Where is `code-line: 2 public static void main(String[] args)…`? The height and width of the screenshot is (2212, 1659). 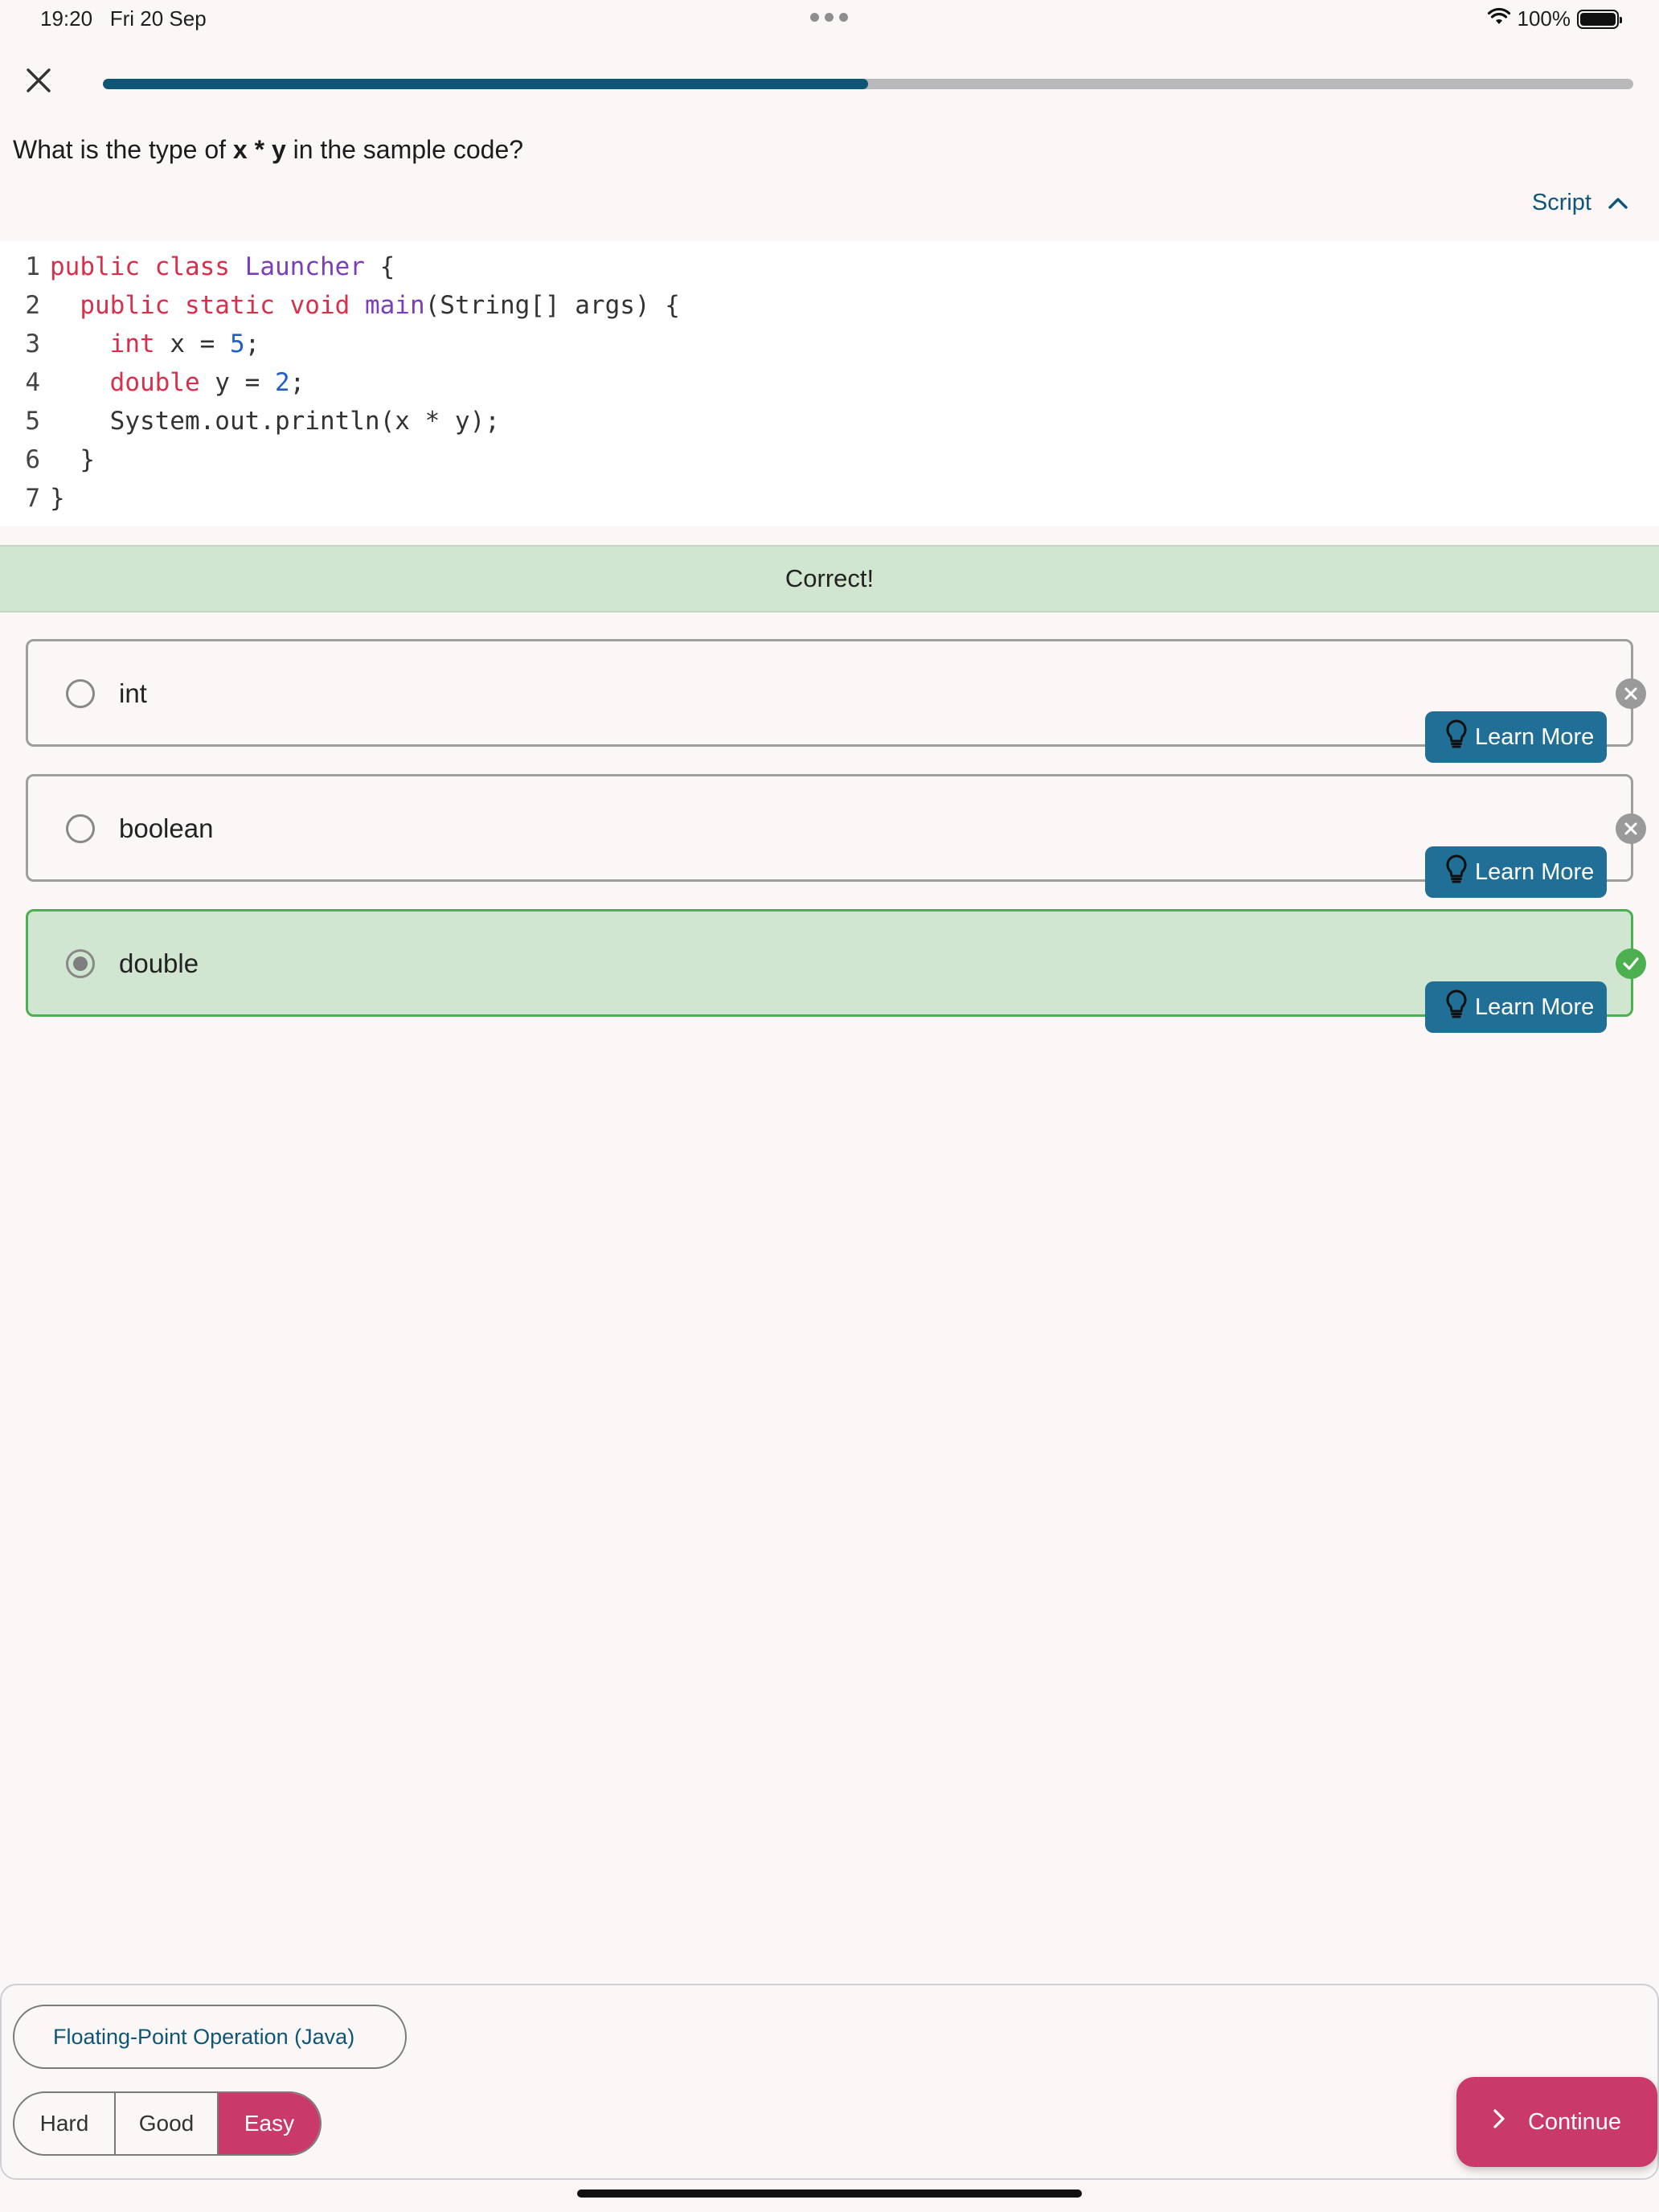
code-line: 2 public static void main(String[] args)… is located at coordinates (340, 310).